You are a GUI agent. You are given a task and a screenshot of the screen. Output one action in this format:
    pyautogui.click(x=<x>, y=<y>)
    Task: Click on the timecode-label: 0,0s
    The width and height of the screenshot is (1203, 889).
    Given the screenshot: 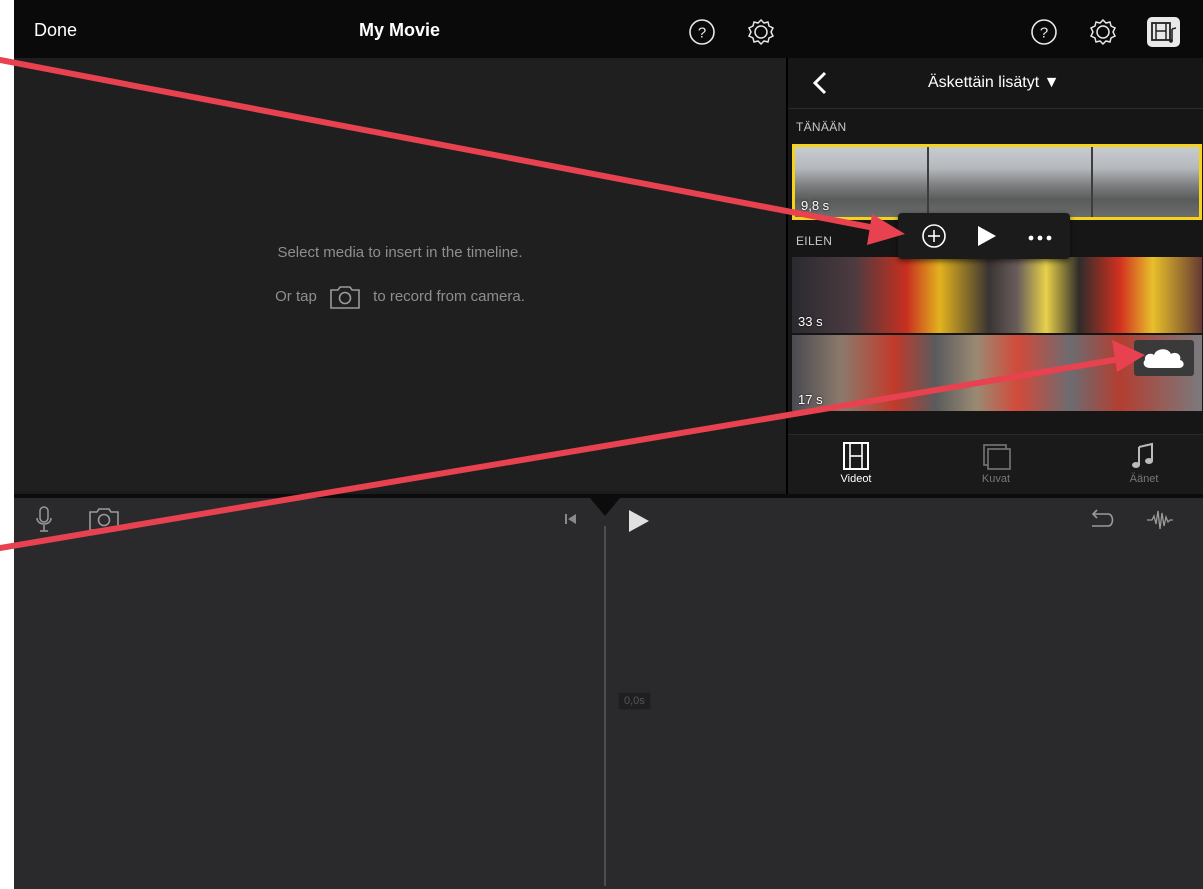 What is the action you would take?
    pyautogui.click(x=634, y=701)
    